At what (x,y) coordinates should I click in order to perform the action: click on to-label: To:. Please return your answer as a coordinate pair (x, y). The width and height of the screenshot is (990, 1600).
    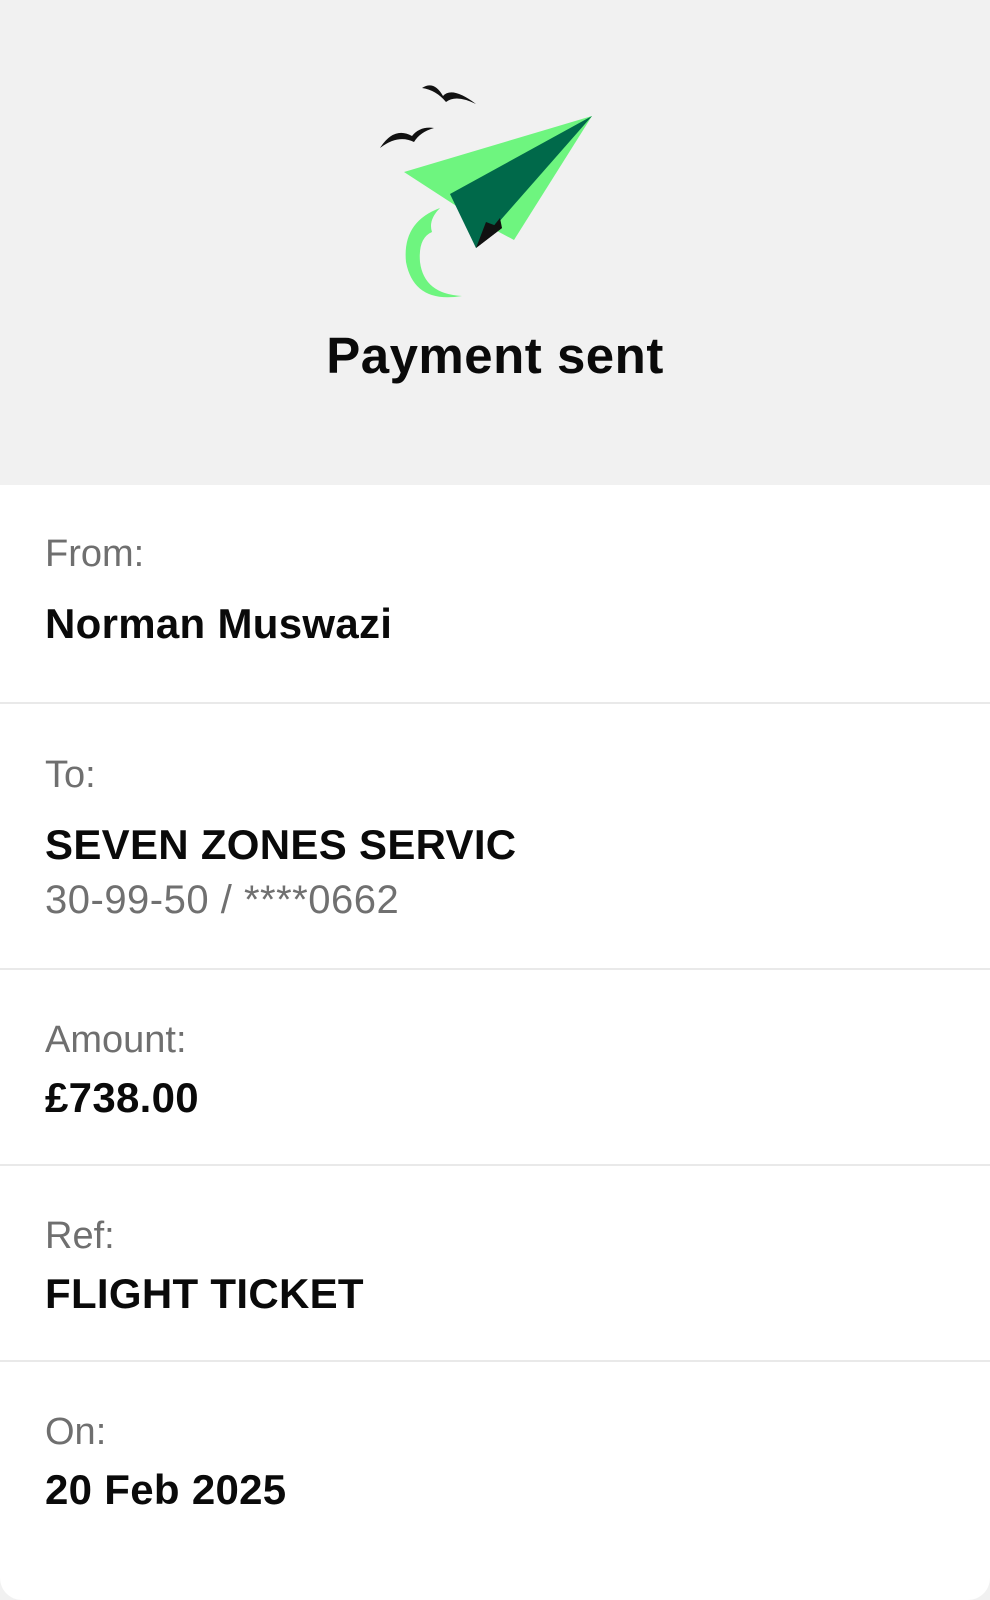
    Looking at the image, I should click on (70, 775).